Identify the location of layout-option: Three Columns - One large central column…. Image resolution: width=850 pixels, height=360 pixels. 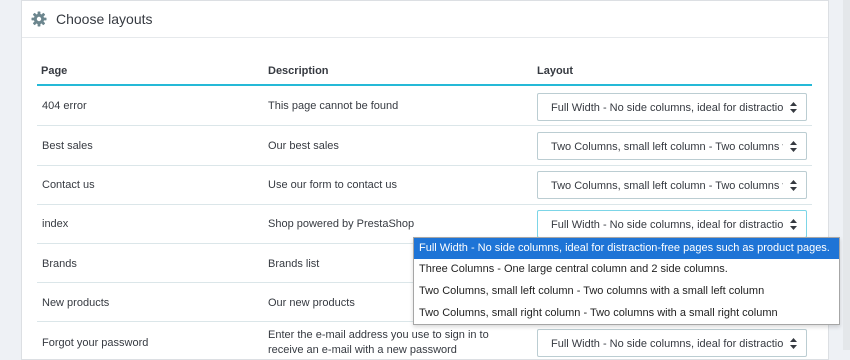
(626, 269).